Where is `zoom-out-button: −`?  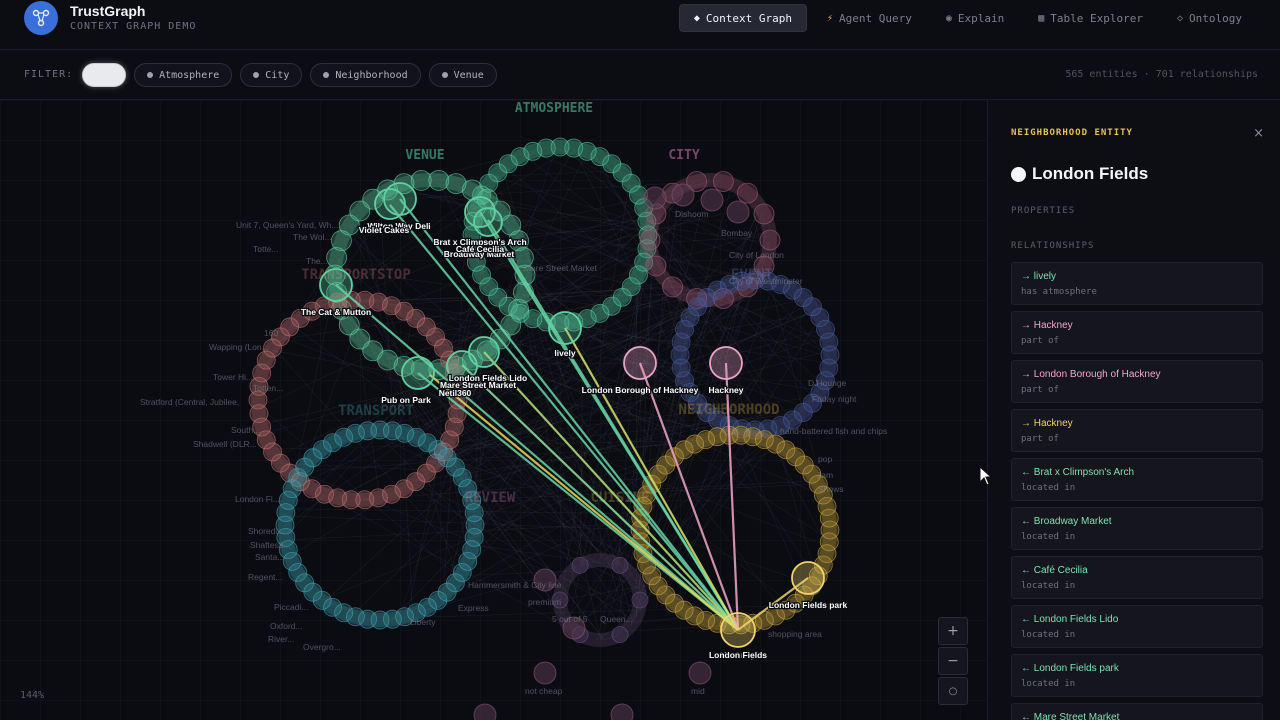 zoom-out-button: − is located at coordinates (953, 661).